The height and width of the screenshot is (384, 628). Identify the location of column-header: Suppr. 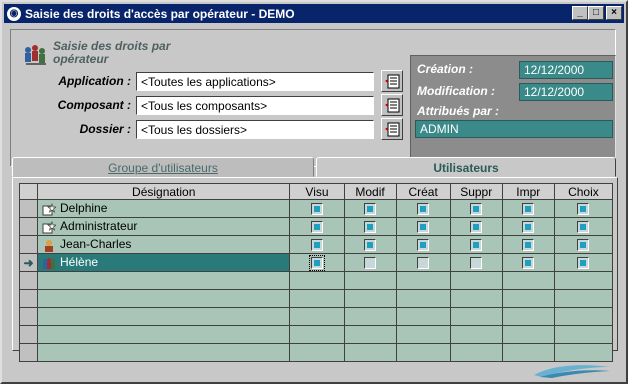
(476, 191).